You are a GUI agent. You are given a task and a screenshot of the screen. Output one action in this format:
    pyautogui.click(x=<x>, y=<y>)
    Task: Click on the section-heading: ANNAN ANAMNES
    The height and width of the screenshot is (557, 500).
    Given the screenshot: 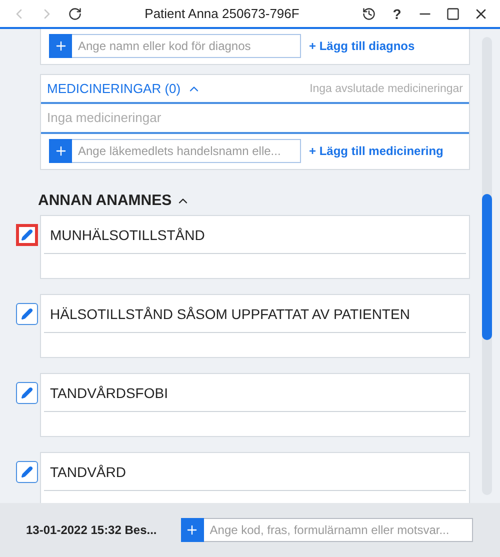 What is the action you would take?
    pyautogui.click(x=114, y=200)
    